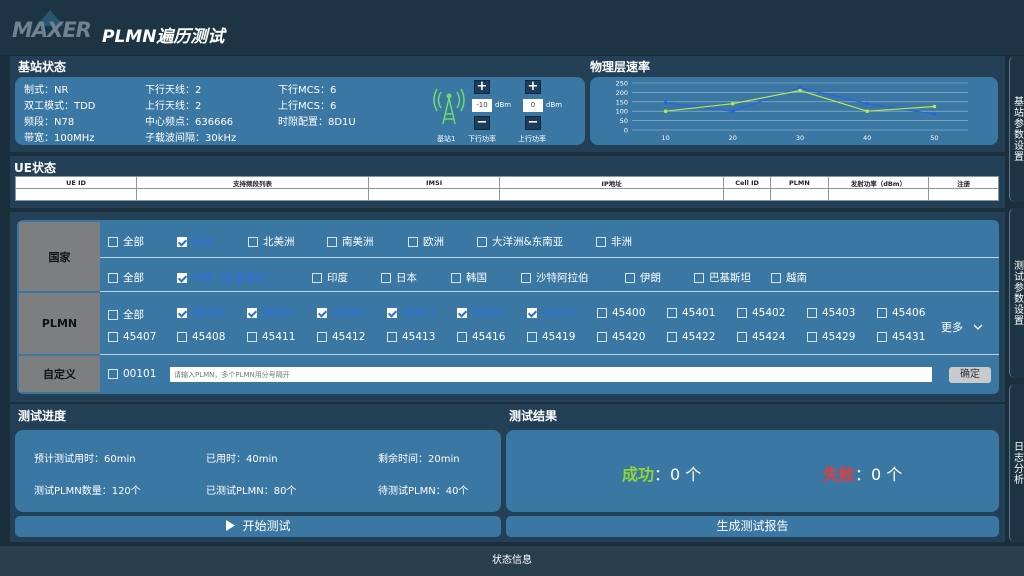  What do you see at coordinates (258, 526) in the screenshot?
I see `start-test-button: 开始测试` at bounding box center [258, 526].